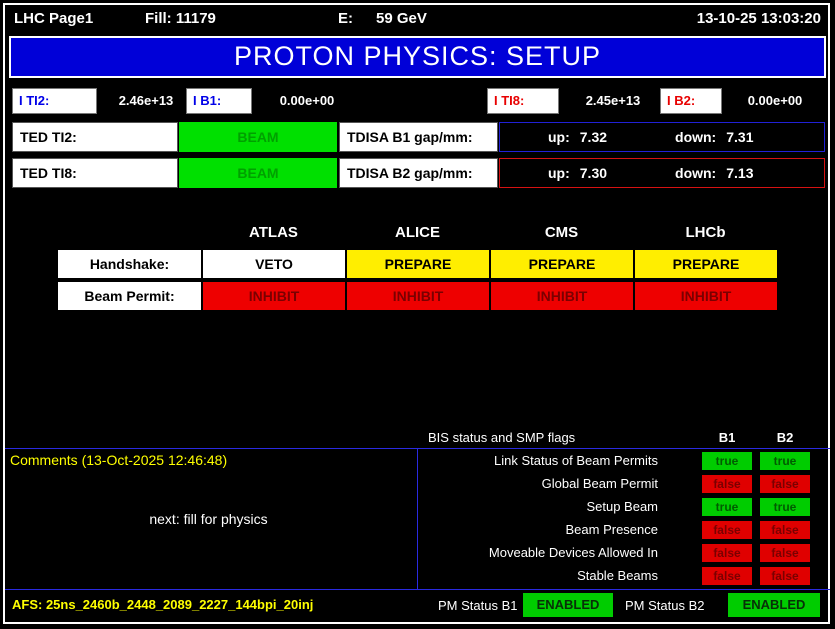 Image resolution: width=835 pixels, height=629 pixels. What do you see at coordinates (417, 518) in the screenshot?
I see `comments-bis-divider` at bounding box center [417, 518].